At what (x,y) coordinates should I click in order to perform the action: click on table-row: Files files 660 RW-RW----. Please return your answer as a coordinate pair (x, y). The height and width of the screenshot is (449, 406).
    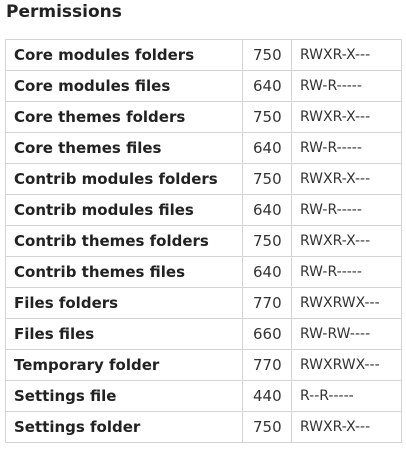
    Looking at the image, I should click on (203, 334).